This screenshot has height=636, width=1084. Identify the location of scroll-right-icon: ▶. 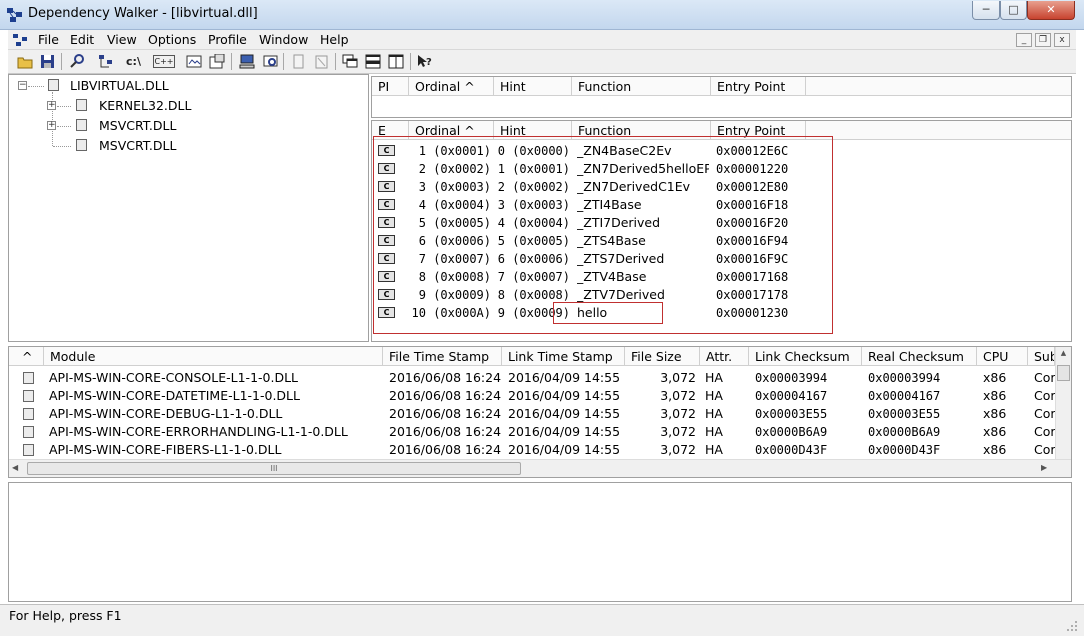
(1044, 467).